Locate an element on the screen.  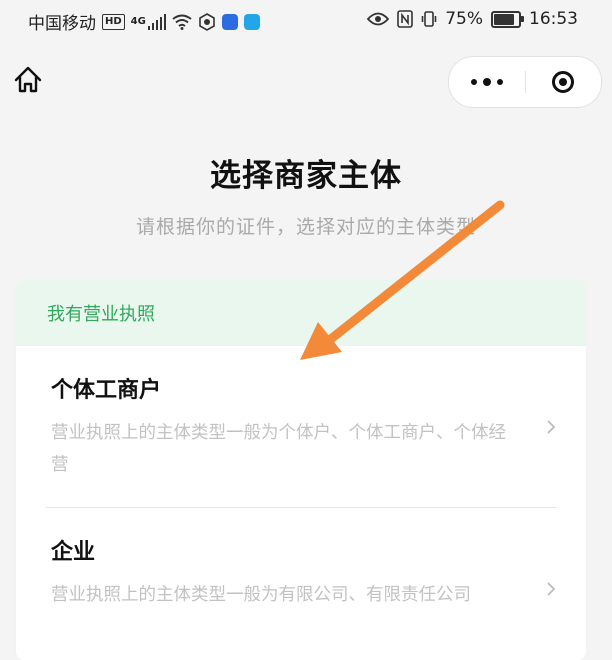
nfc-icon is located at coordinates (405, 19).